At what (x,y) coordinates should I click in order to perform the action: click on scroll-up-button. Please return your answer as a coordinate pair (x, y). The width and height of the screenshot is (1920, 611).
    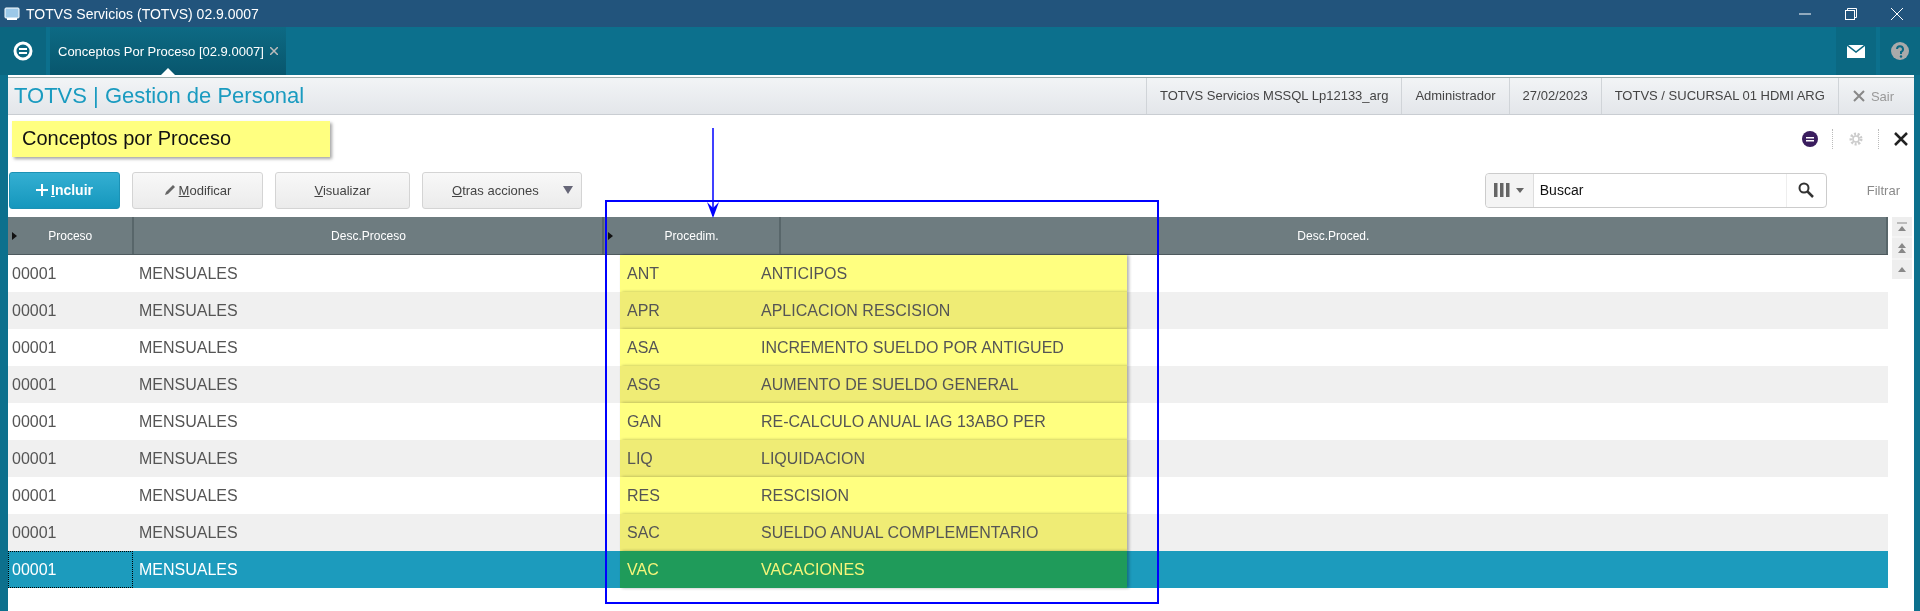
    Looking at the image, I should click on (1902, 269).